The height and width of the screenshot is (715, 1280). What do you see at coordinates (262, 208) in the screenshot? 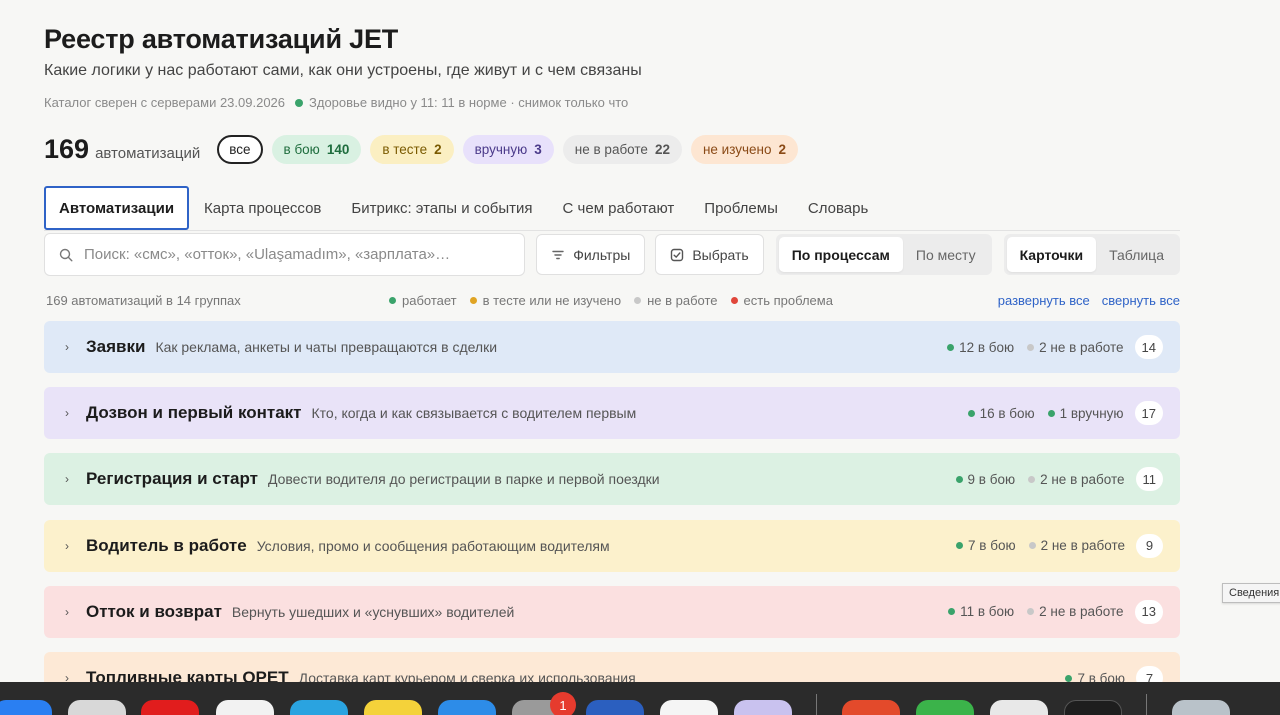
I see `tab-process-map: Карта процессов` at bounding box center [262, 208].